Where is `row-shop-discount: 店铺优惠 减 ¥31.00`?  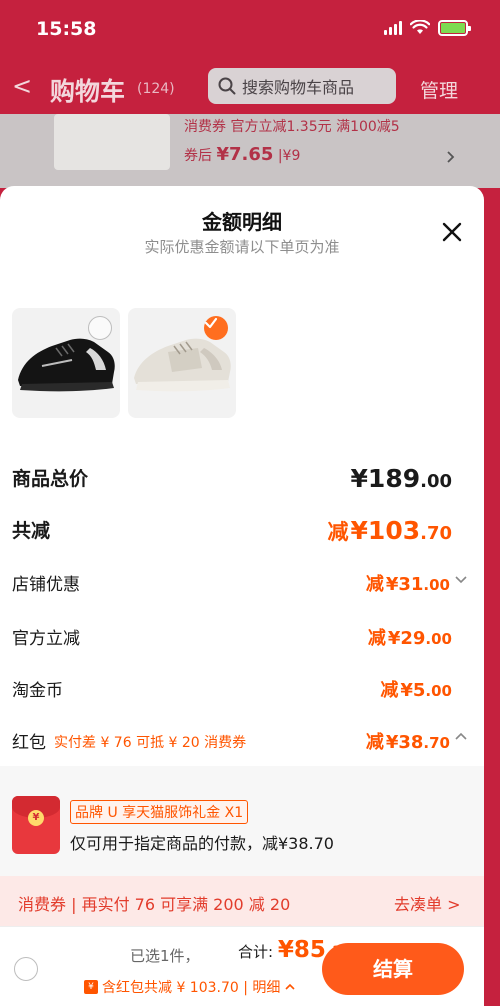
row-shop-discount: 店铺优惠 减 ¥31.00 is located at coordinates (240, 585).